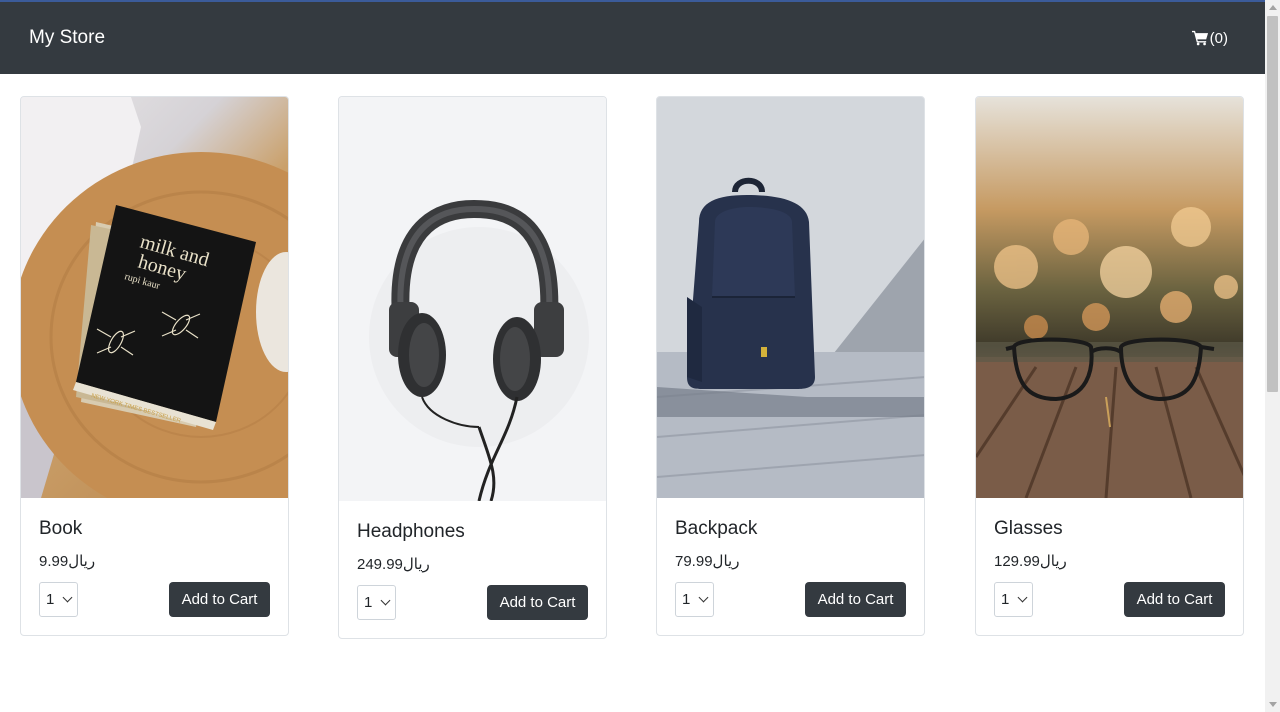 This screenshot has height=712, width=1280. I want to click on vertical-scrollbar, so click(1272, 356).